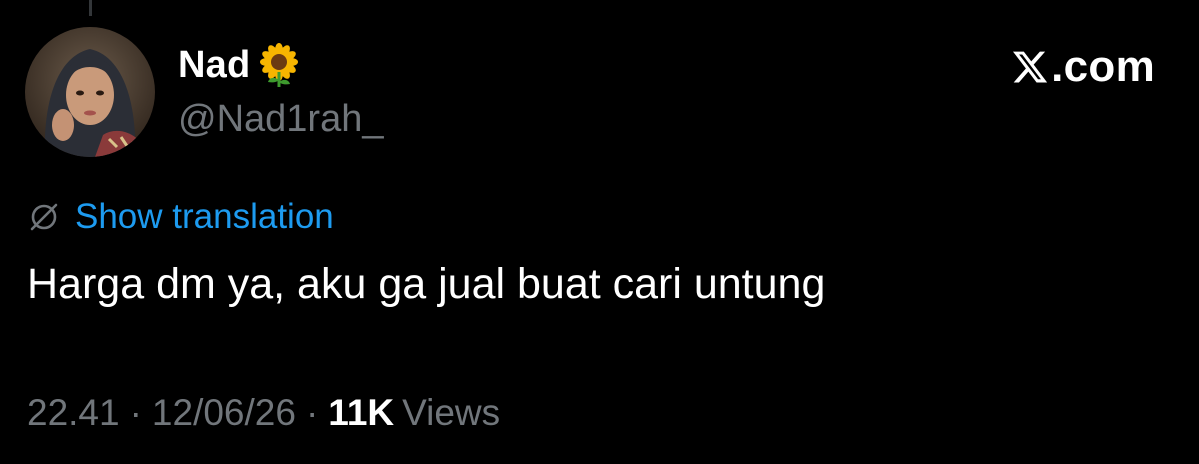 The image size is (1199, 464). I want to click on show-translation-link: Show translation, so click(204, 217).